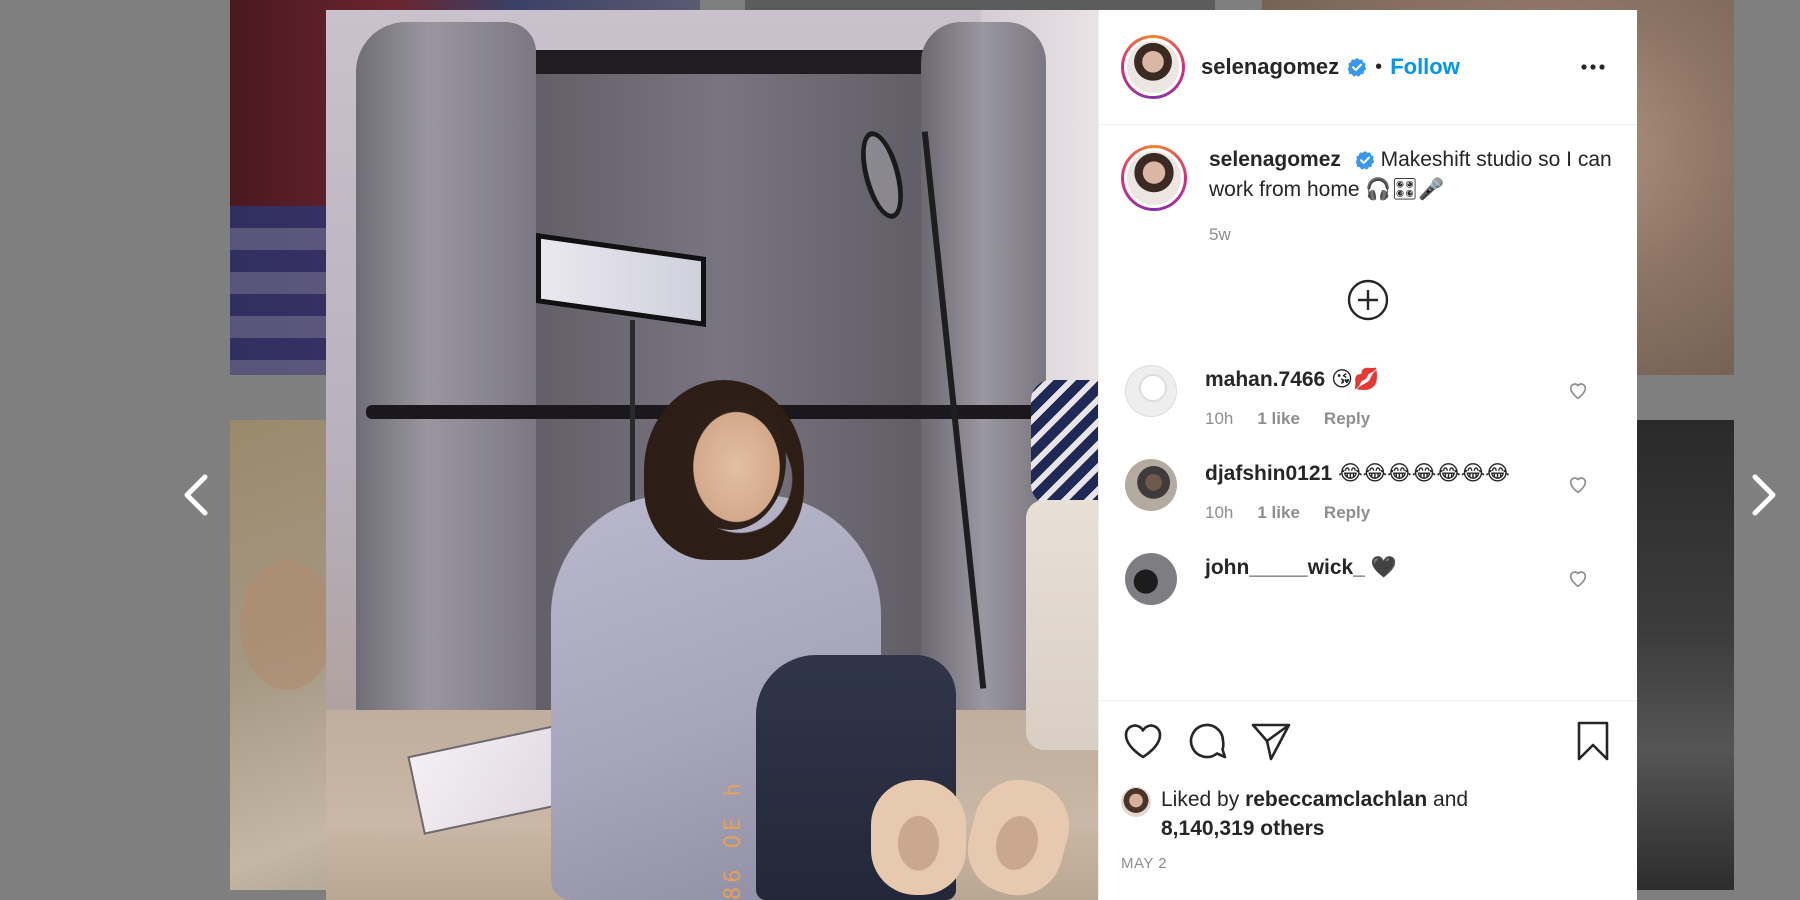 This screenshot has height=900, width=1800. Describe the element at coordinates (1154, 178) in the screenshot. I see `caption-avatar` at that location.